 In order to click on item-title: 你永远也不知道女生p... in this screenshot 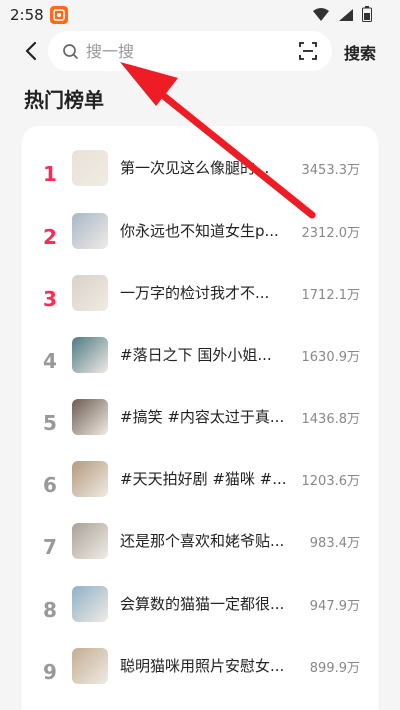, I will do `click(199, 231)`.